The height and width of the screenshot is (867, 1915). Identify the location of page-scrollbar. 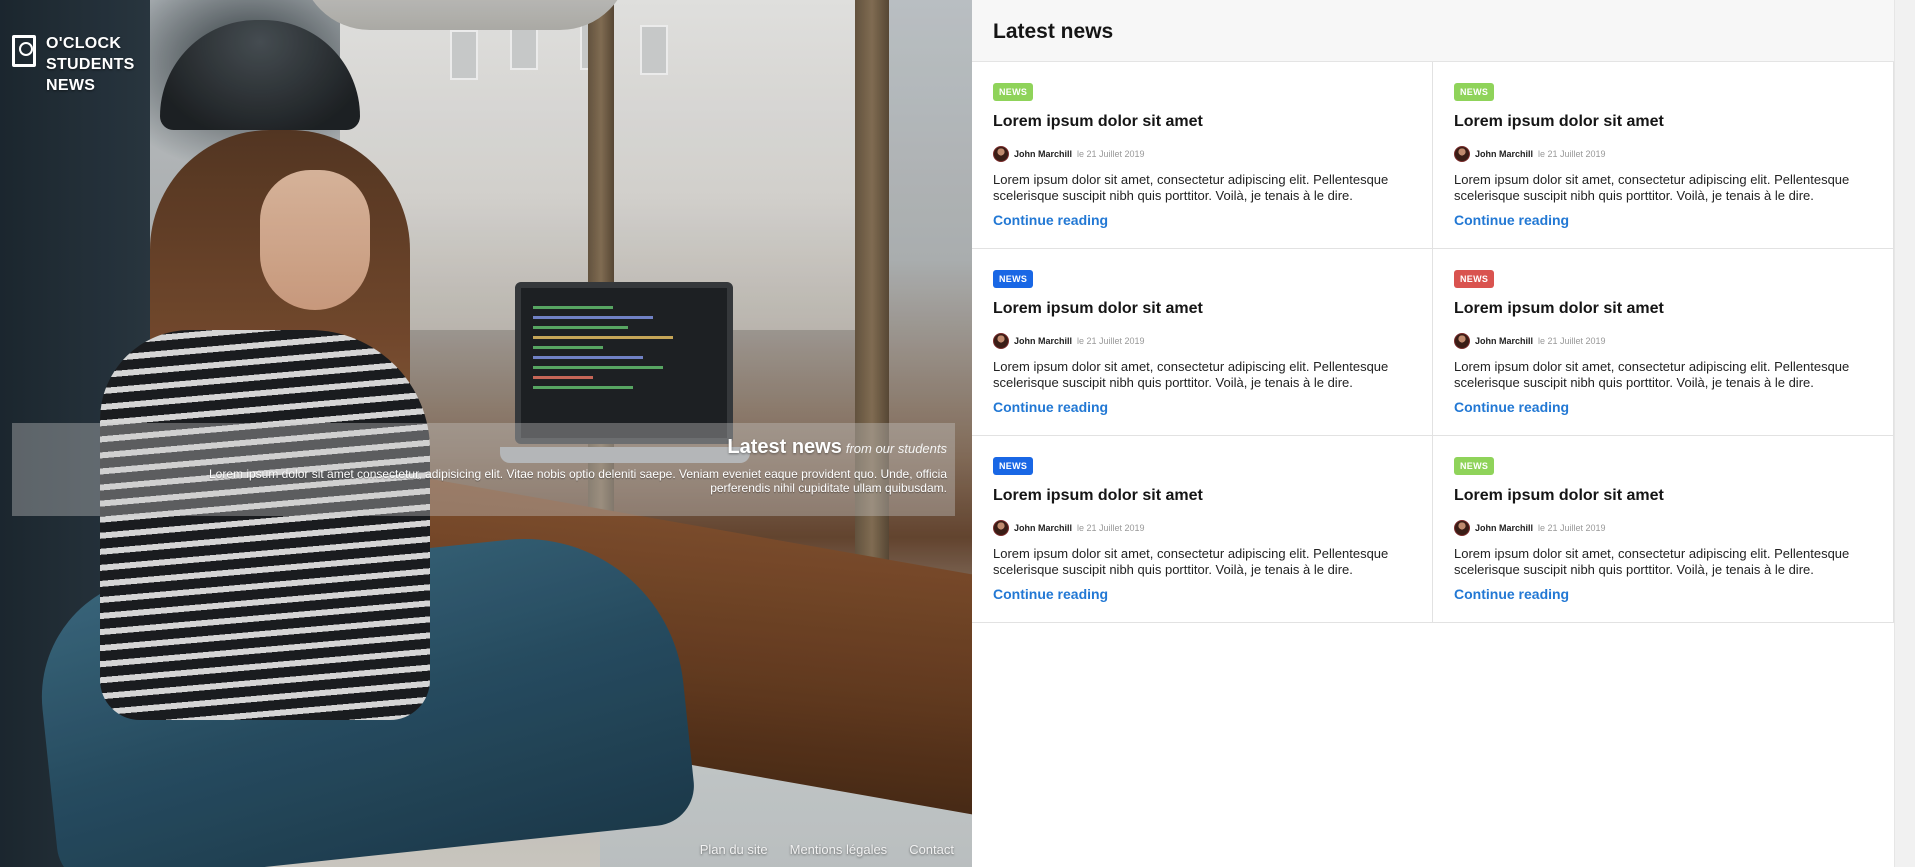
(1904, 433).